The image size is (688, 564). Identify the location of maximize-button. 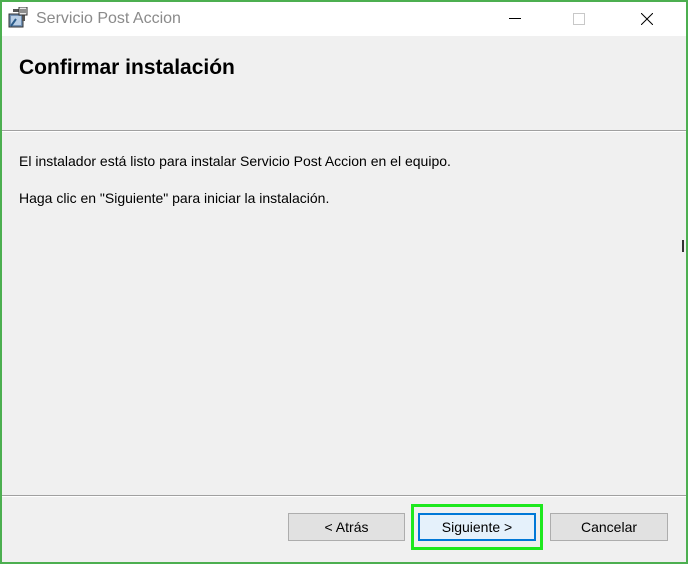
(579, 19).